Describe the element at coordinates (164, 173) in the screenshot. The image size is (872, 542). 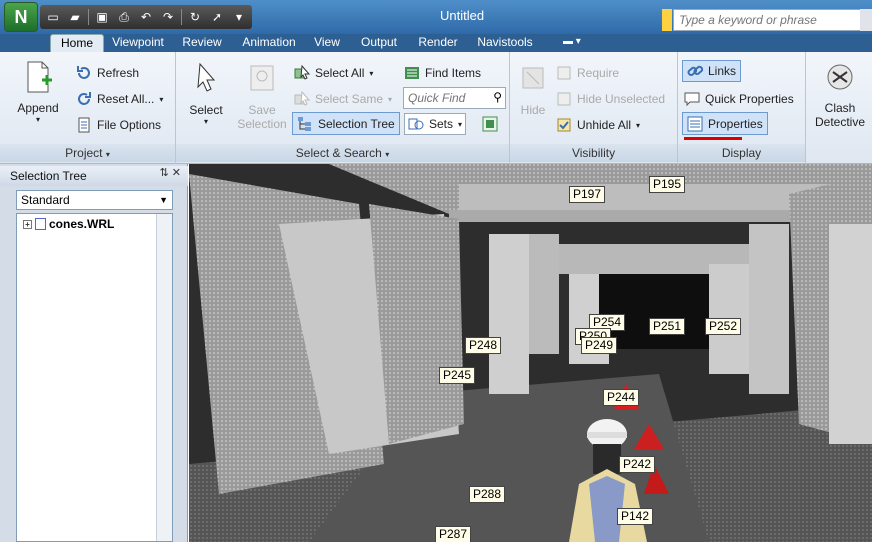
I see `pin-icon: ⇅` at that location.